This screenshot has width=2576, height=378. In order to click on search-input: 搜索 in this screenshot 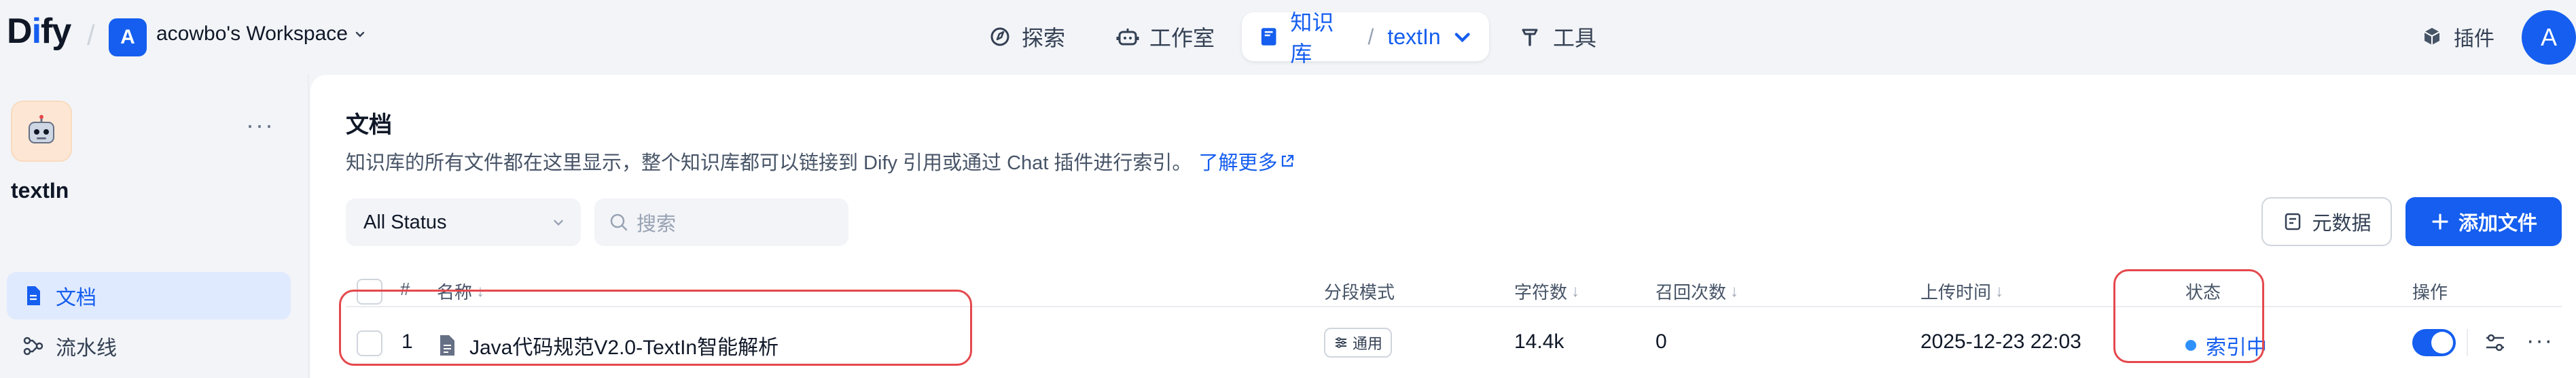, I will do `click(721, 223)`.